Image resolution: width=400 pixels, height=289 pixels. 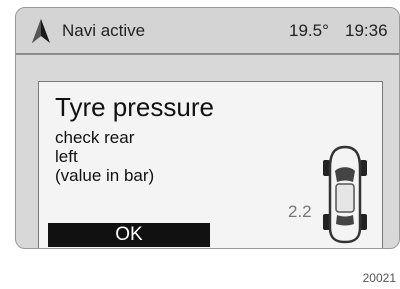 What do you see at coordinates (134, 107) in the screenshot?
I see `dialog-title: Tyre pressure` at bounding box center [134, 107].